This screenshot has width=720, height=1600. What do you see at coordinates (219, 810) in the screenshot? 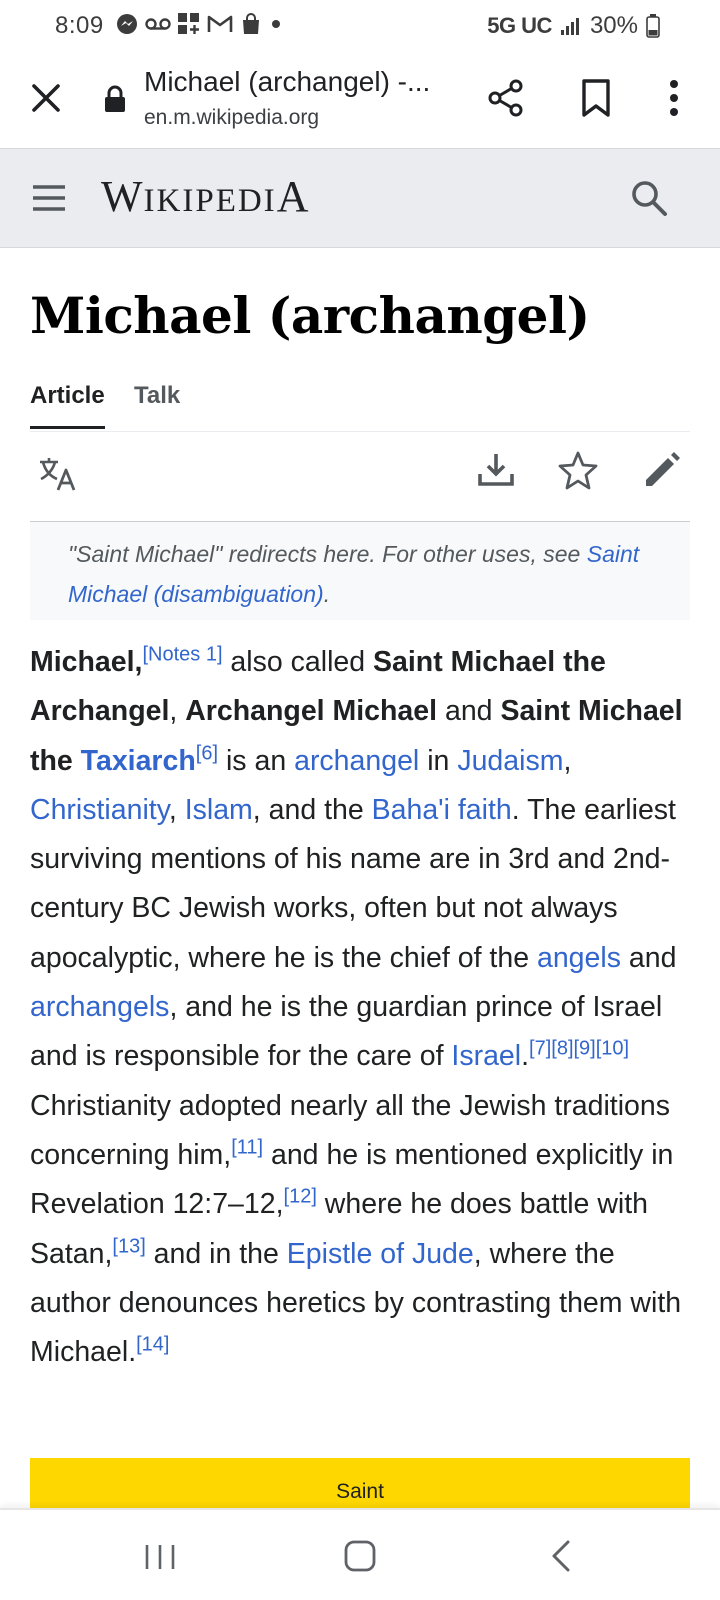
I see `islam-link: Islam` at bounding box center [219, 810].